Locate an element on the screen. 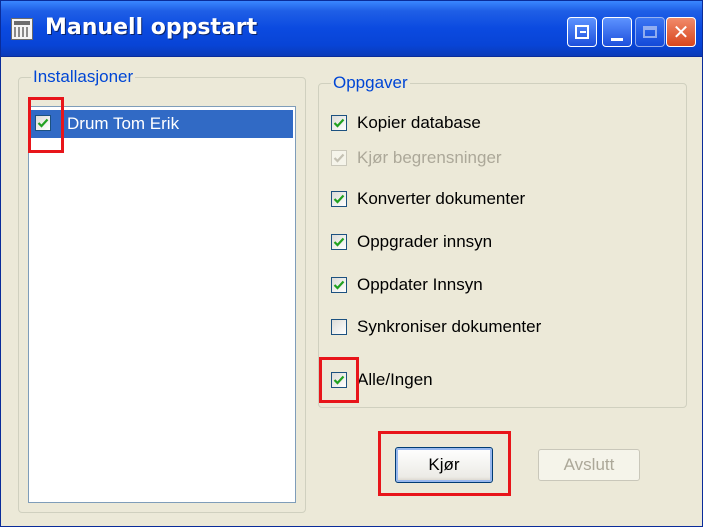 This screenshot has height=527, width=703. task-konverter-dokumenter: Konverter dokumenter is located at coordinates (481, 199).